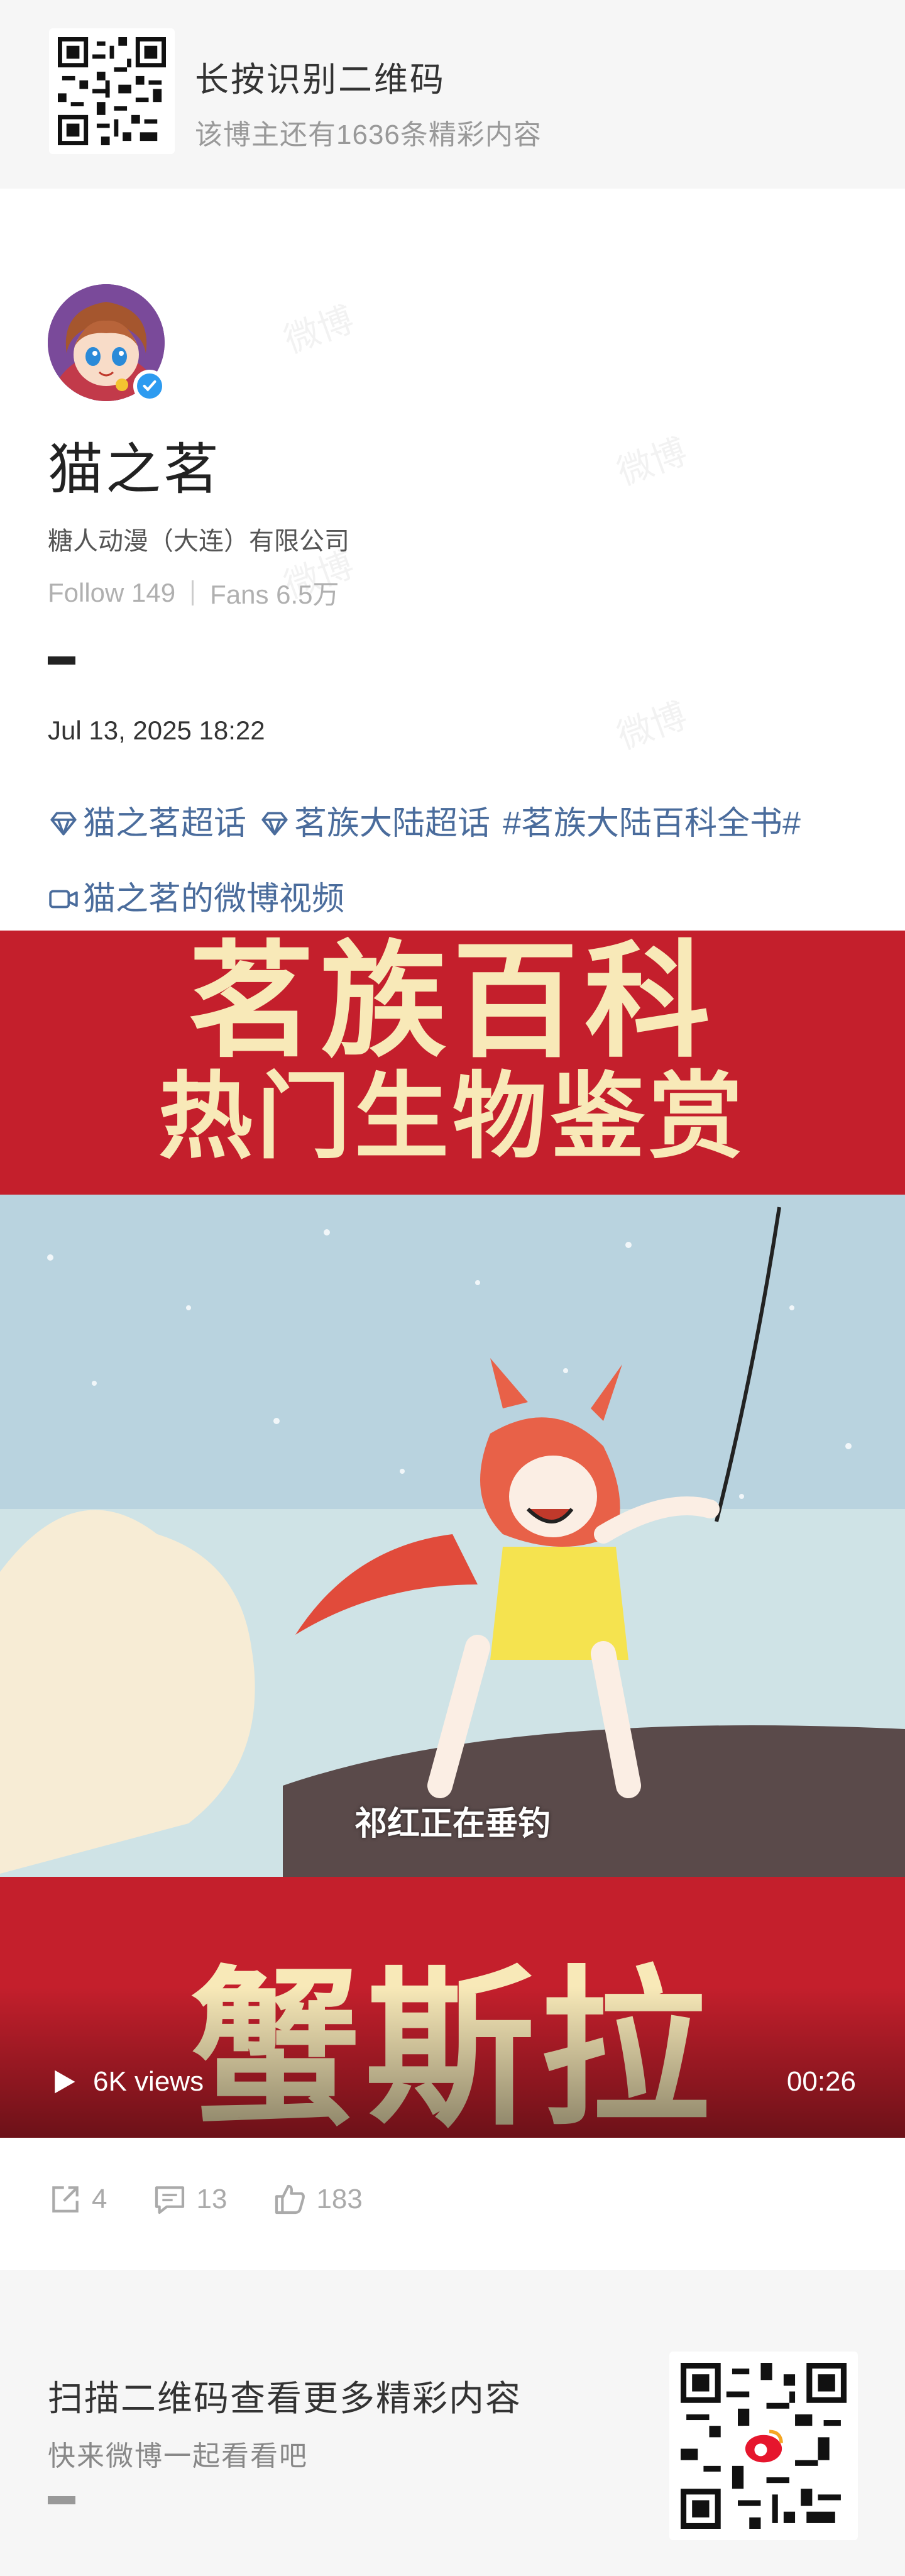  I want to click on like-button: 183, so click(317, 2199).